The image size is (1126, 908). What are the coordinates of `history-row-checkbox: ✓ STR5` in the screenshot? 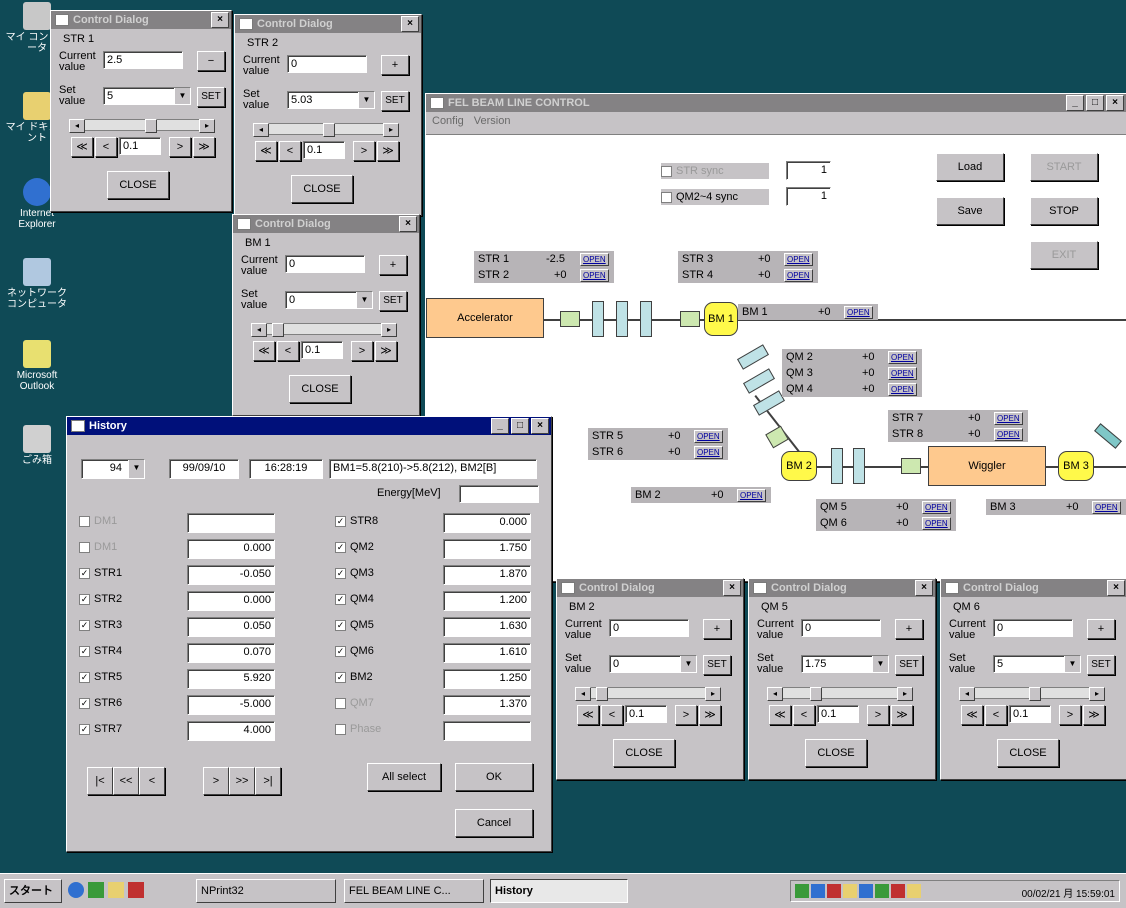 It's located at (100, 677).